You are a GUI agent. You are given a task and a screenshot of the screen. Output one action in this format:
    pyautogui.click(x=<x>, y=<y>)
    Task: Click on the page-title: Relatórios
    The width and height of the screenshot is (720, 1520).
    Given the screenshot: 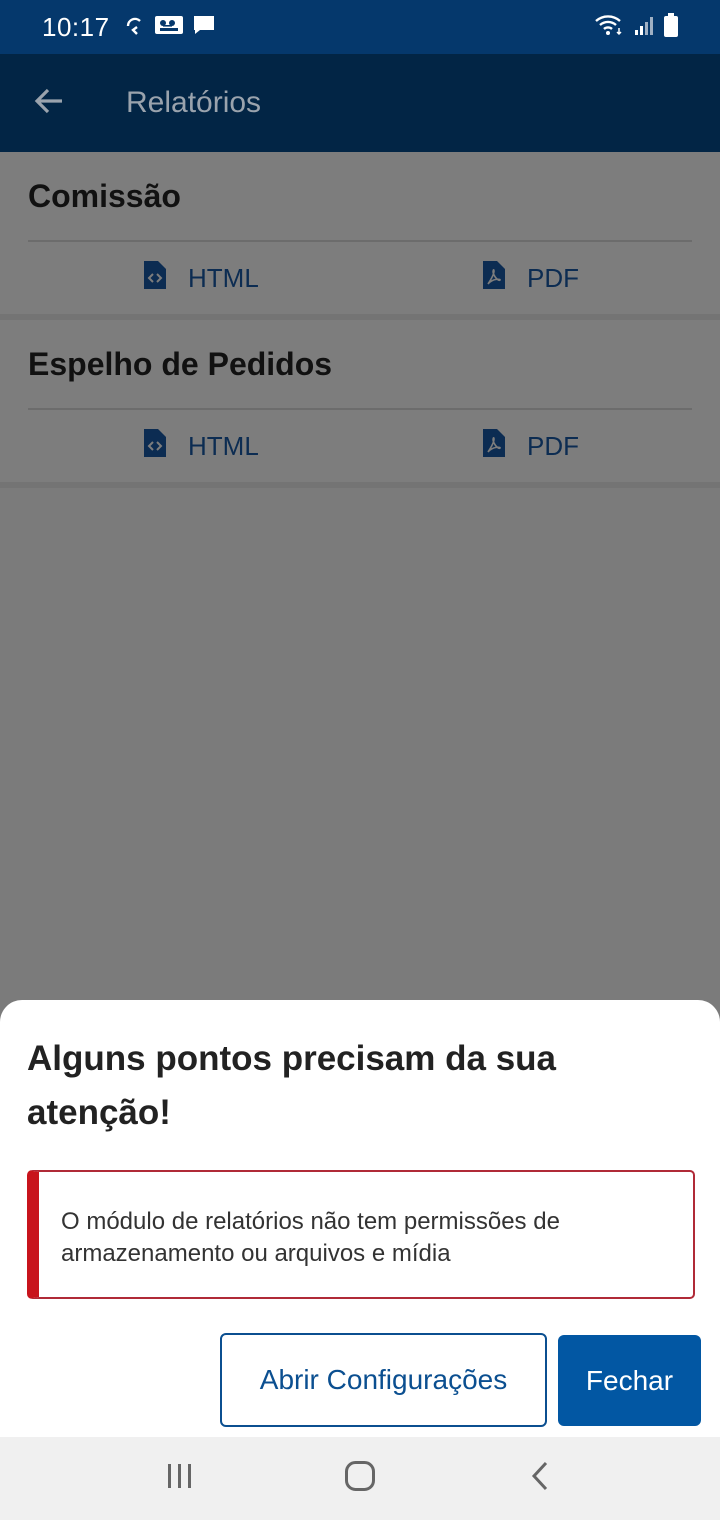 What is the action you would take?
    pyautogui.click(x=194, y=102)
    